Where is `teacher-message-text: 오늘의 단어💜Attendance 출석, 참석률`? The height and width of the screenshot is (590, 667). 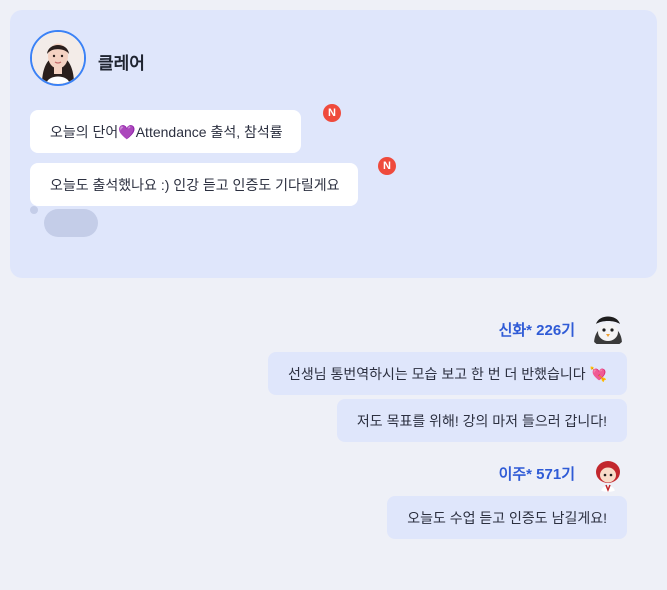
teacher-message-text: 오늘의 단어💜Attendance 출석, 참석률 is located at coordinates (166, 131).